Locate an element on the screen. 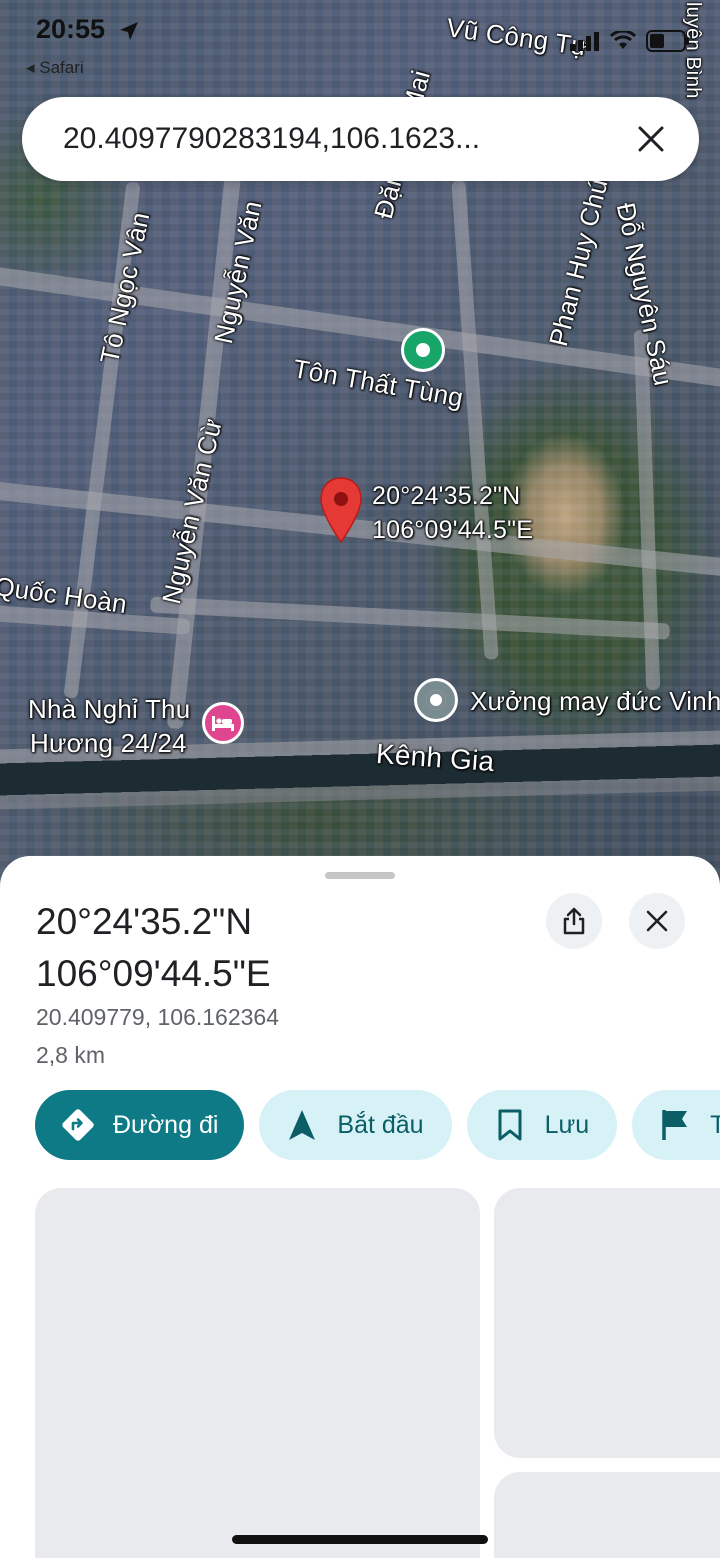 Image resolution: width=720 pixels, height=1558 pixels. place-title-lng: 106°09'44.5"E is located at coordinates (153, 973).